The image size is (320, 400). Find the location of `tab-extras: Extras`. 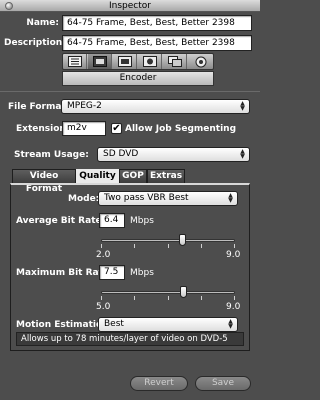

tab-extras: Extras is located at coordinates (166, 176).